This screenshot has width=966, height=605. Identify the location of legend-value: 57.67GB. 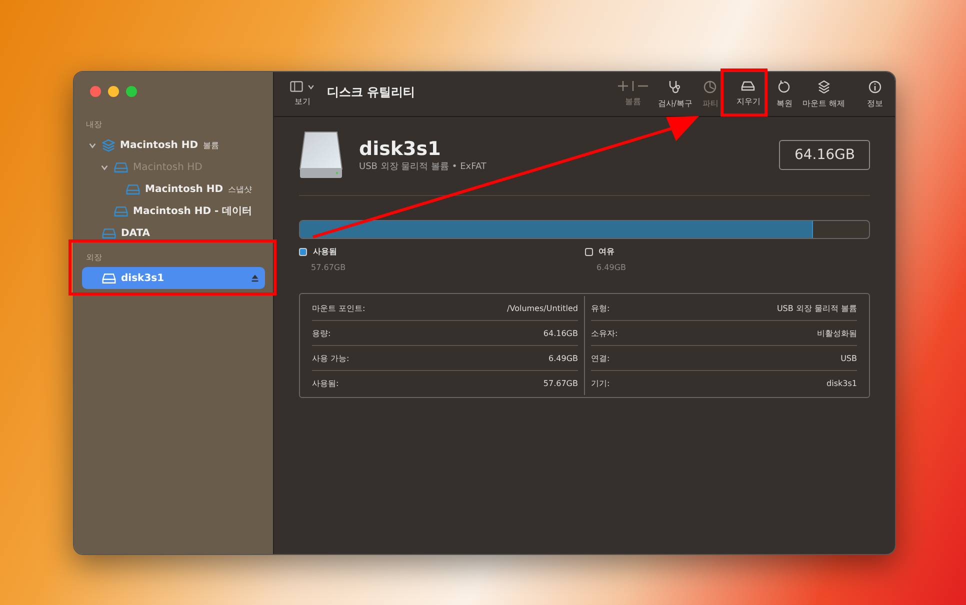
(328, 267).